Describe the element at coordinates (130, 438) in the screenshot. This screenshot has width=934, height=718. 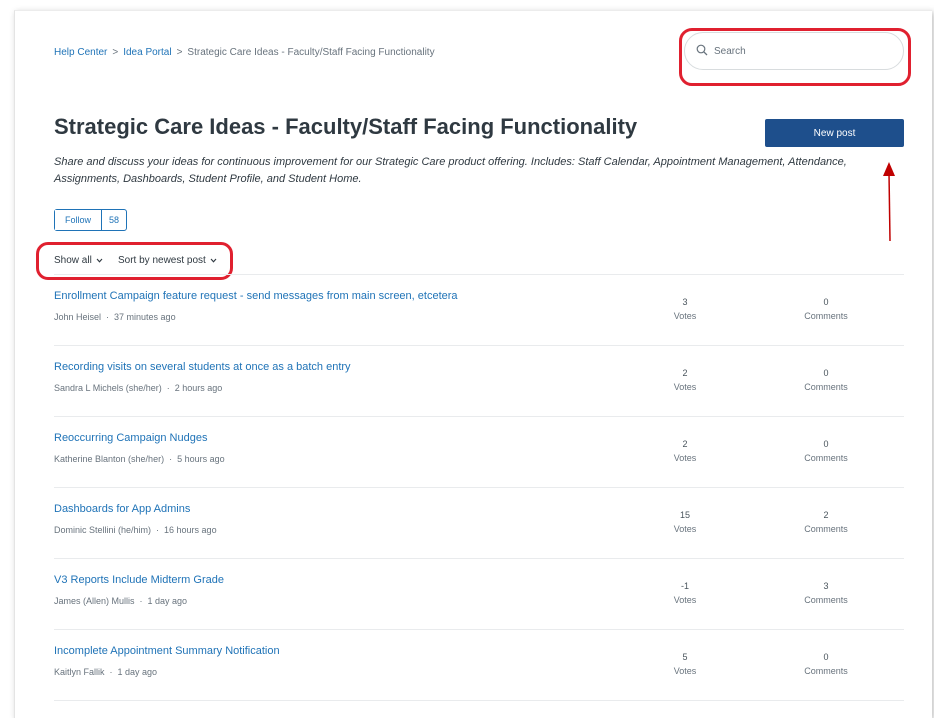
I see `post-title-link: Reoccurring Campaign Nudges` at that location.